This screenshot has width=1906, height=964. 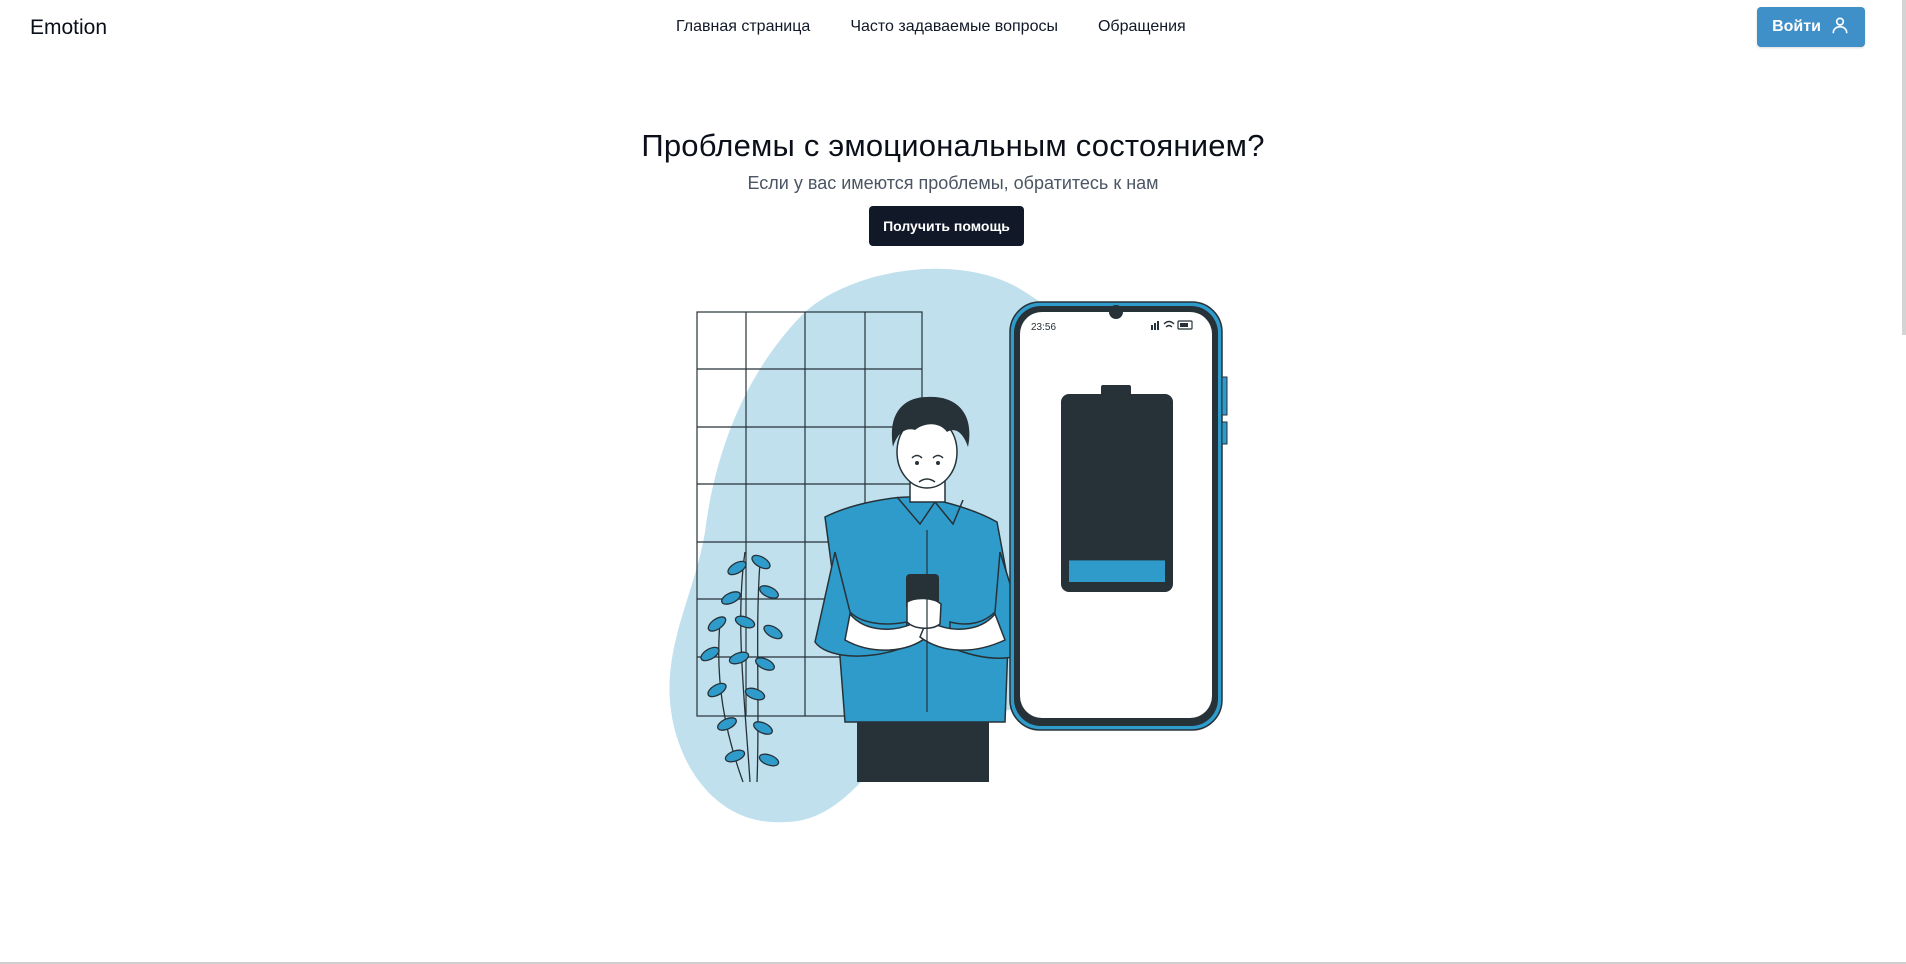 I want to click on nav-link-home: Главная страница, so click(x=743, y=27).